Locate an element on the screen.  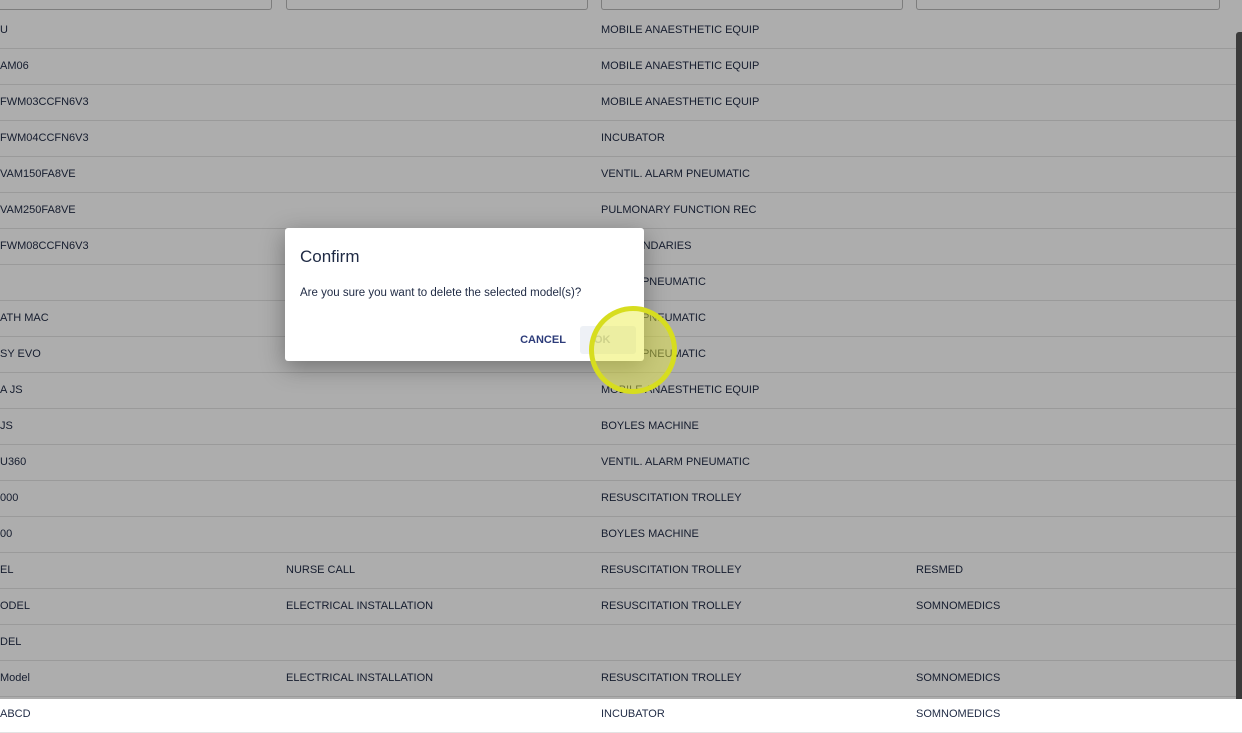
table-cell-col4: SOMNOMEDICS is located at coordinates (958, 714).